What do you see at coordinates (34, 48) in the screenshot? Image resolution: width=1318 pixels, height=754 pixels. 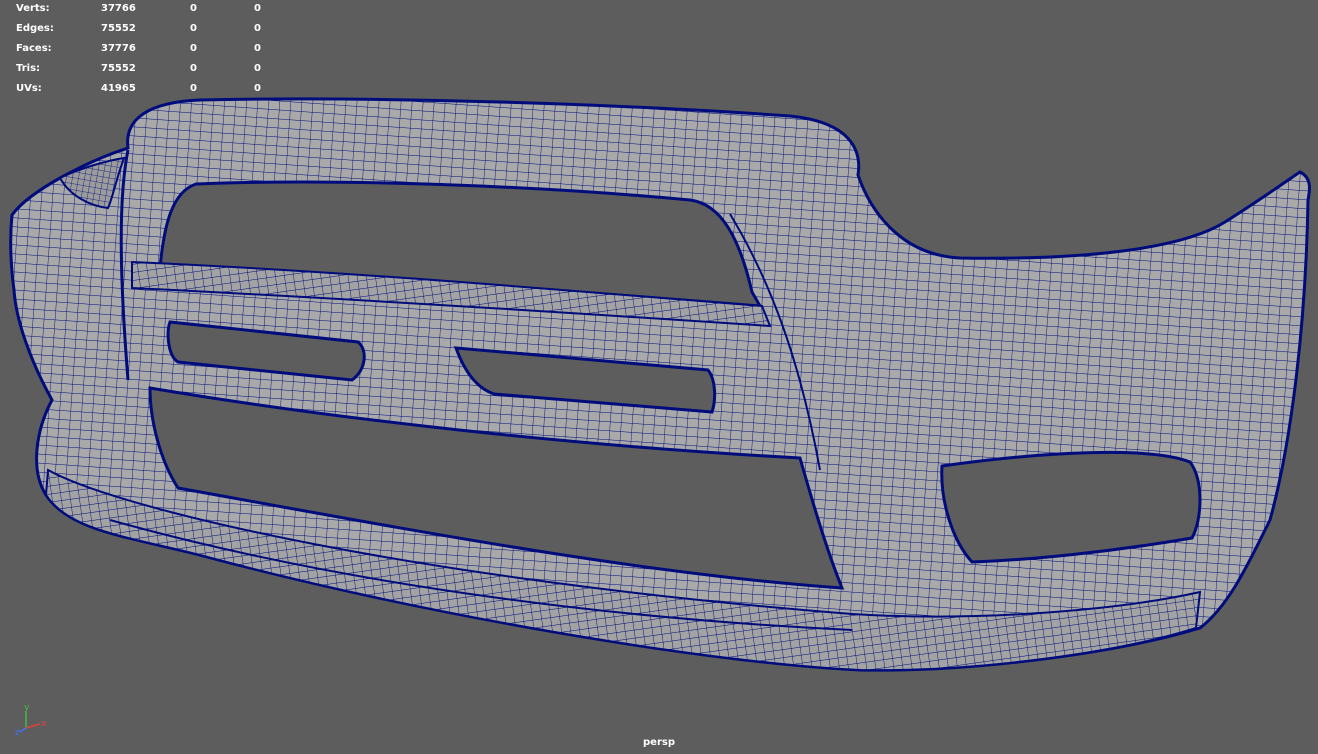 I see `hud-label: Faces:` at bounding box center [34, 48].